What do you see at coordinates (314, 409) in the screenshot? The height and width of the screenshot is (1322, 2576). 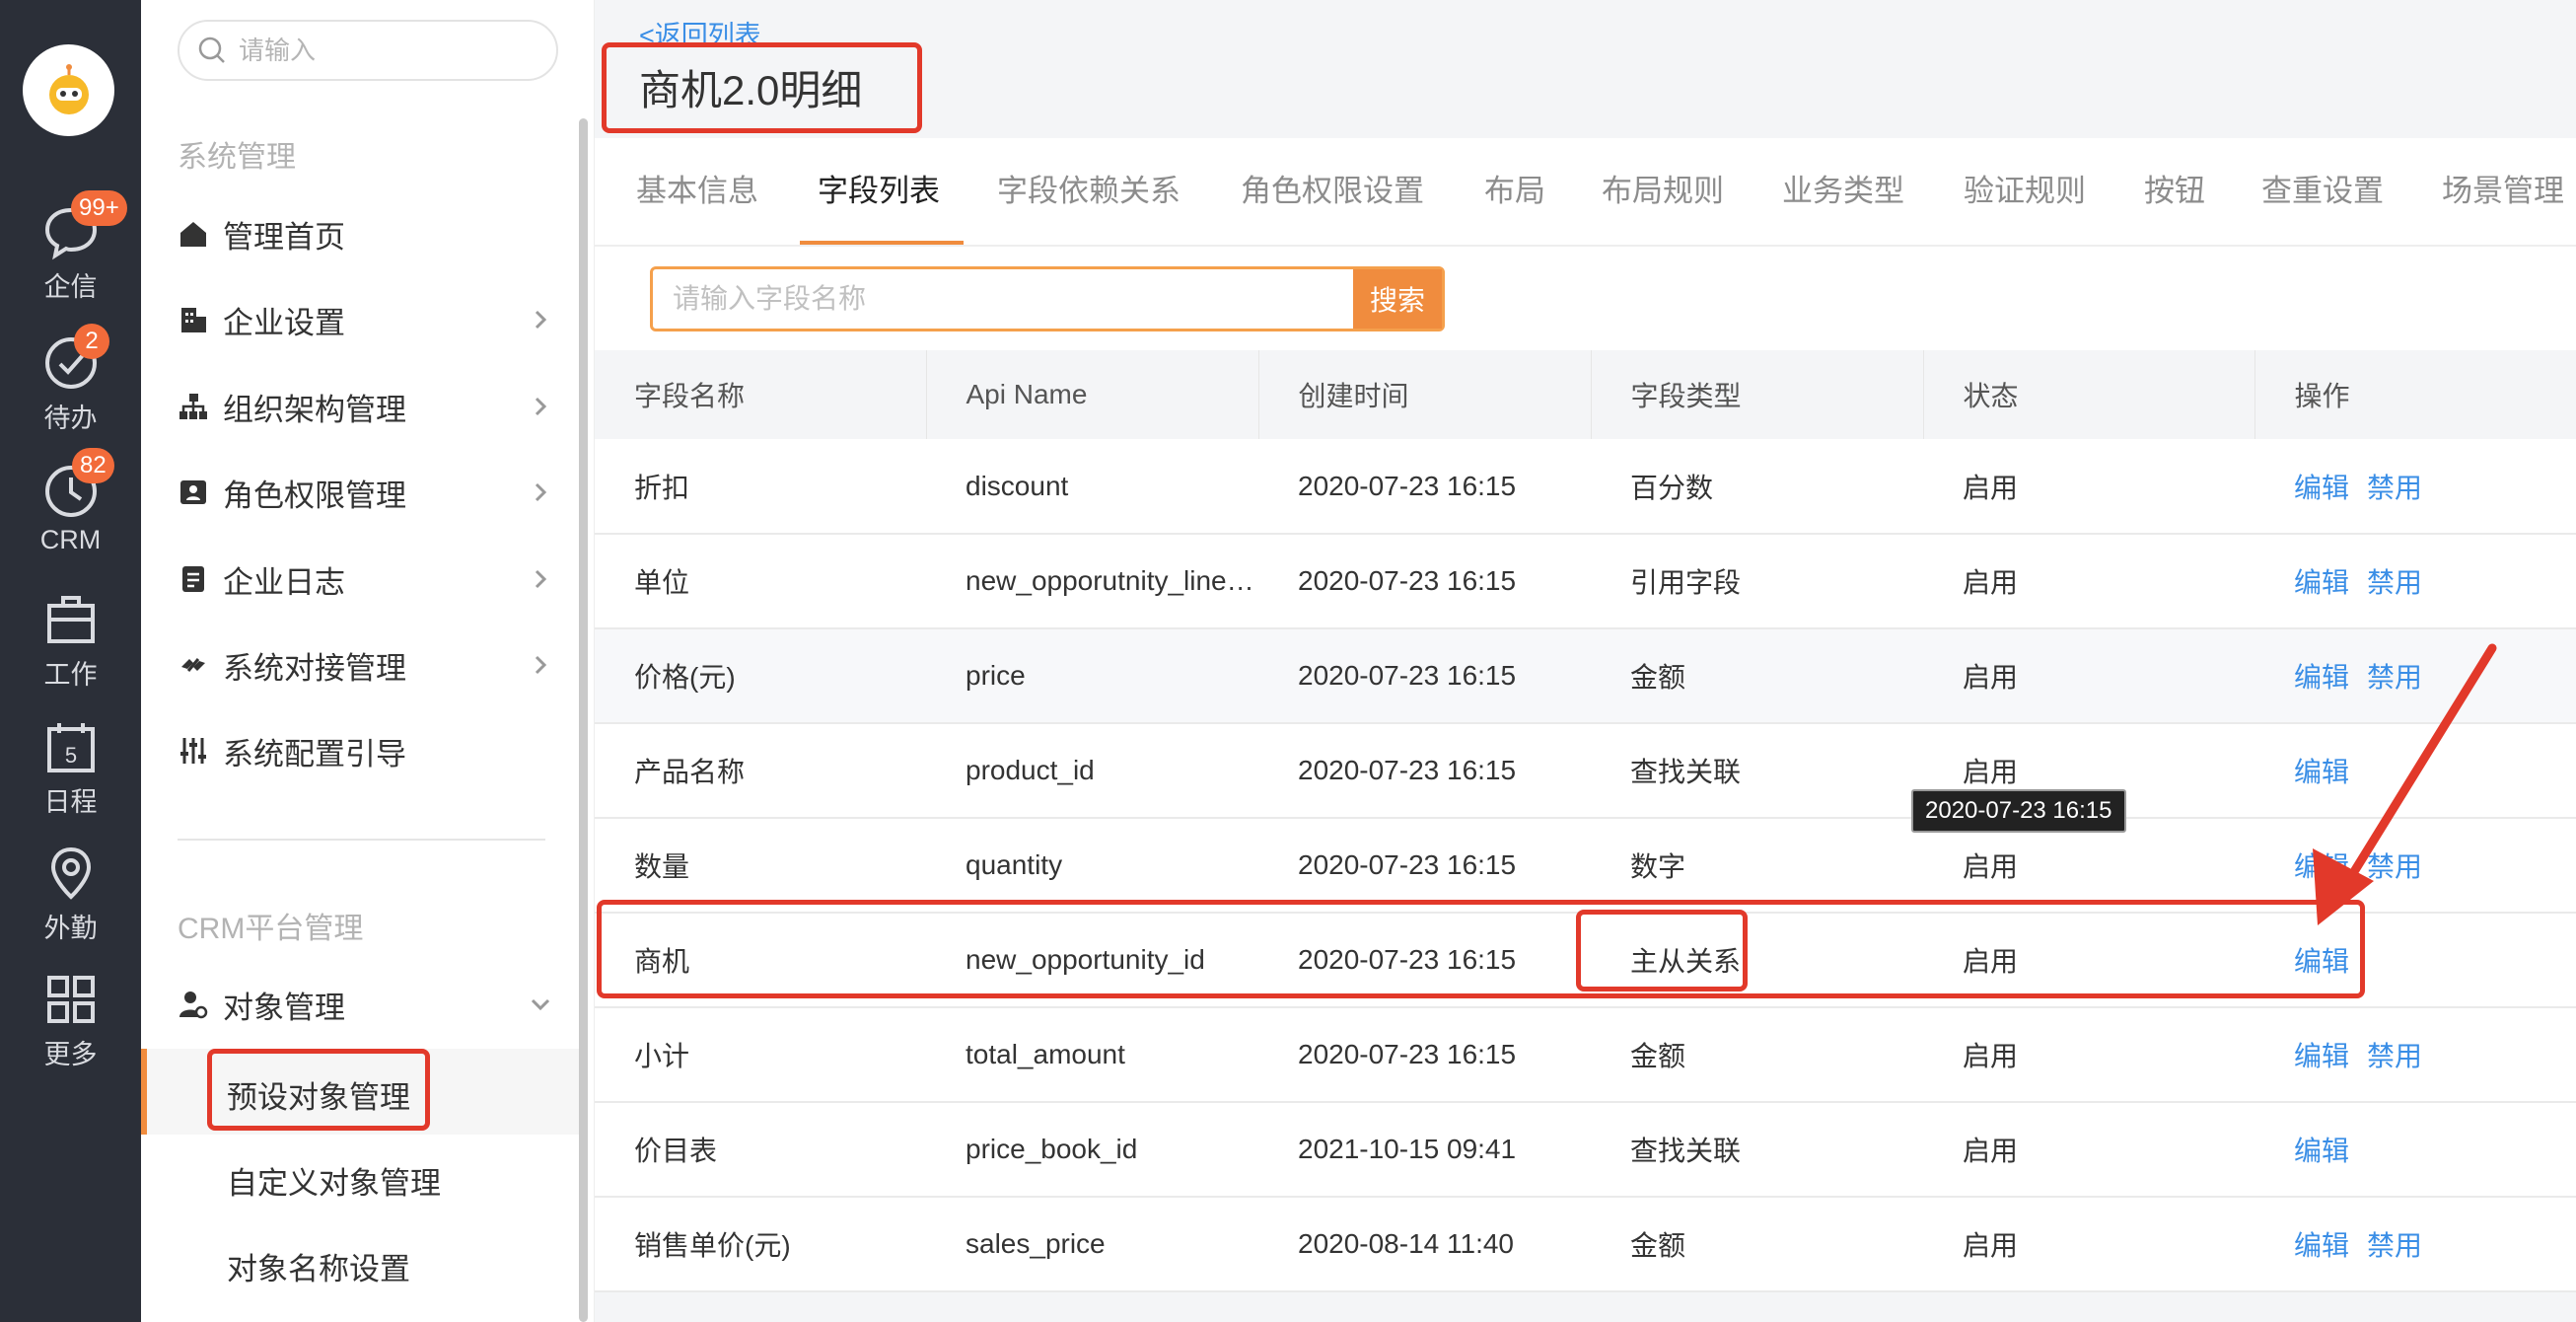 I see `menu-item-label: 组织架构管理` at bounding box center [314, 409].